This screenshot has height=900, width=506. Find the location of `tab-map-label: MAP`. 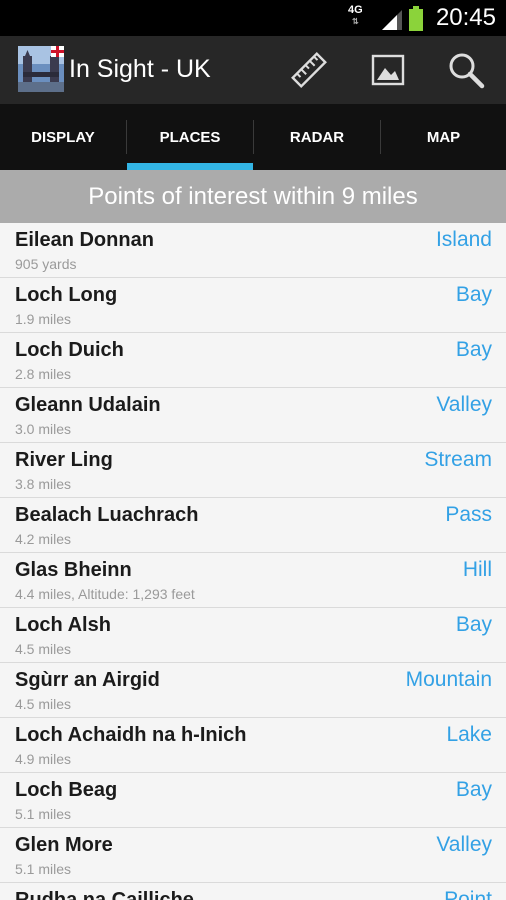

tab-map-label: MAP is located at coordinates (443, 137).